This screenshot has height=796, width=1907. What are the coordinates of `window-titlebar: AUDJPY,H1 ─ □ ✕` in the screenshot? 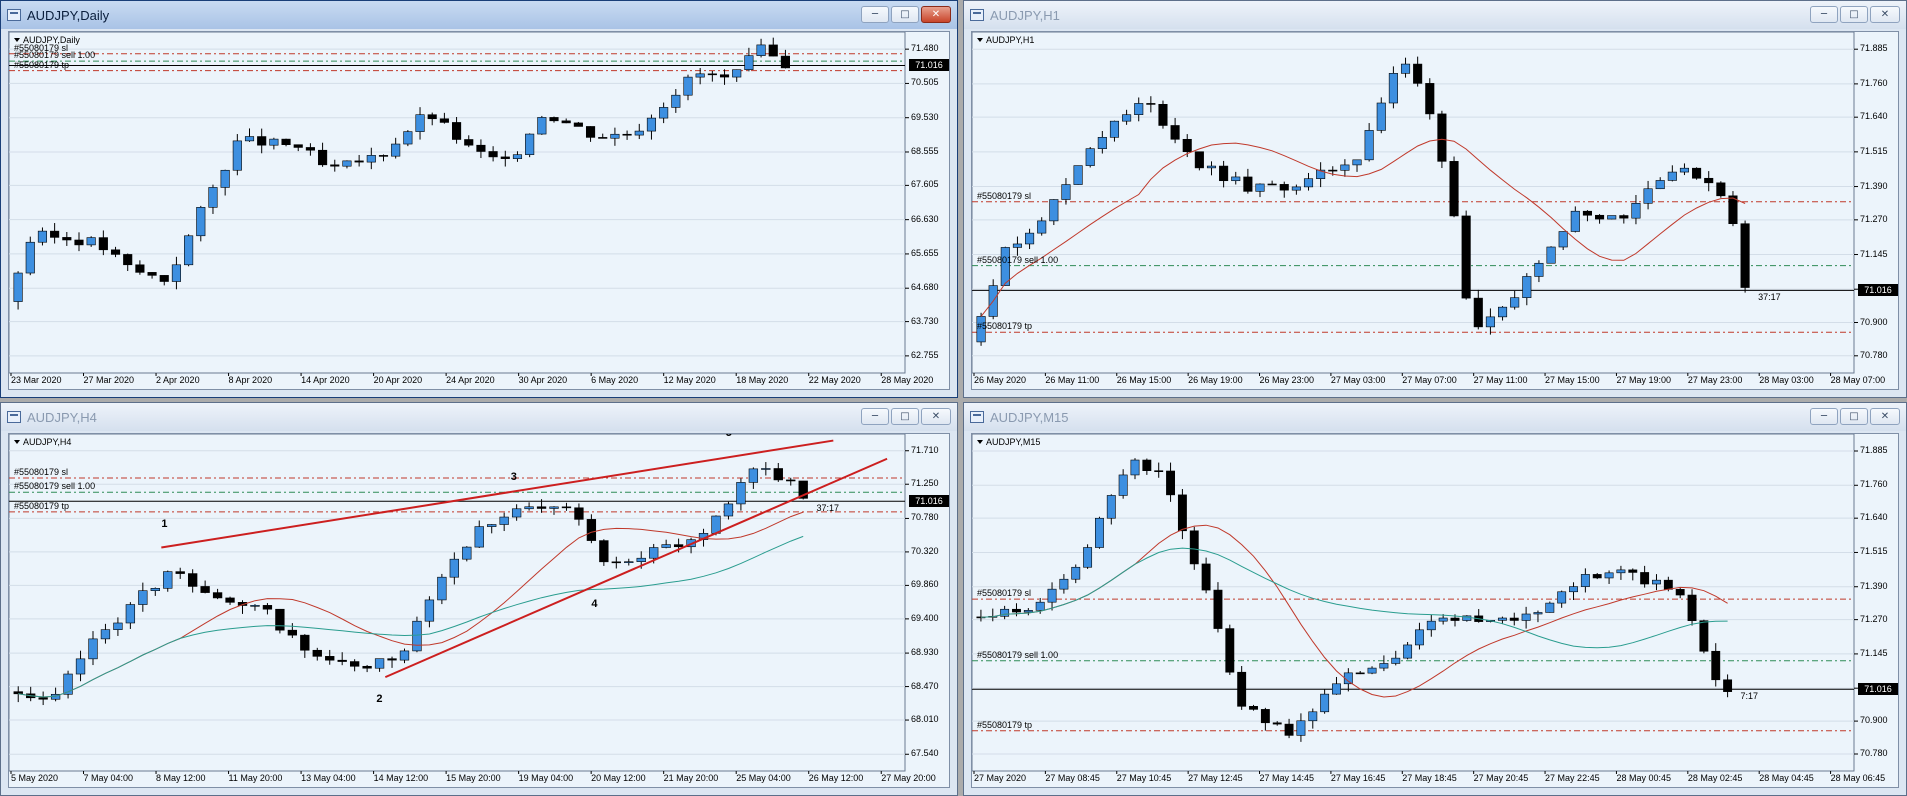 It's located at (1435, 15).